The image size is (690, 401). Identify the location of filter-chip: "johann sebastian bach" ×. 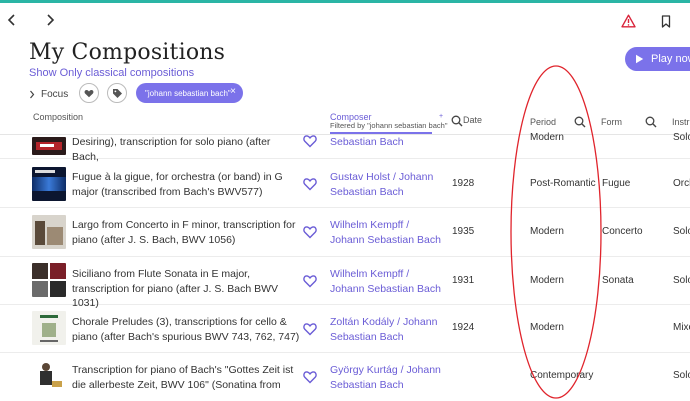
(189, 93).